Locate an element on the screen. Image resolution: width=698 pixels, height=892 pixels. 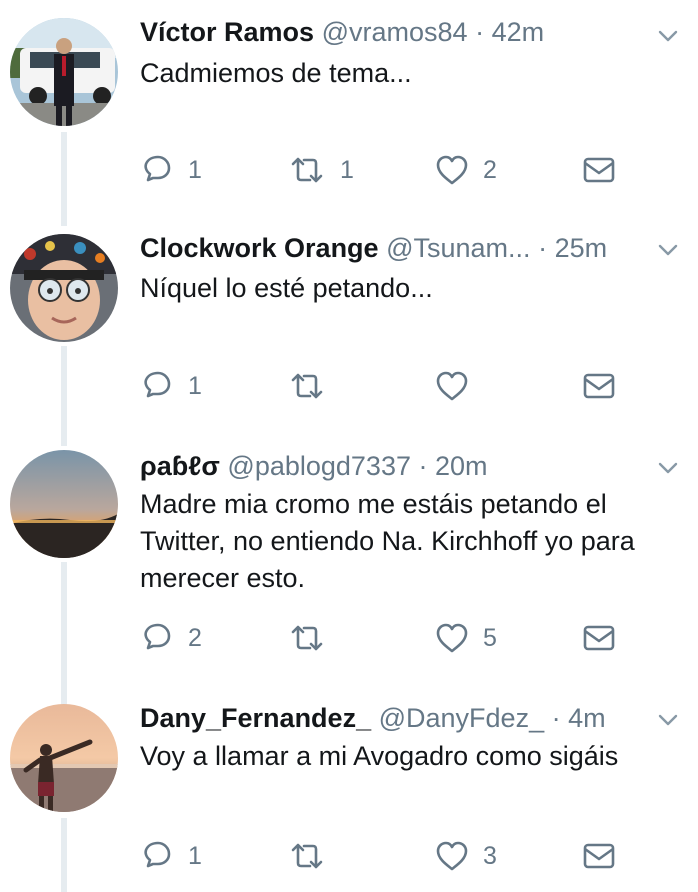
like-count: 5 is located at coordinates (490, 637).